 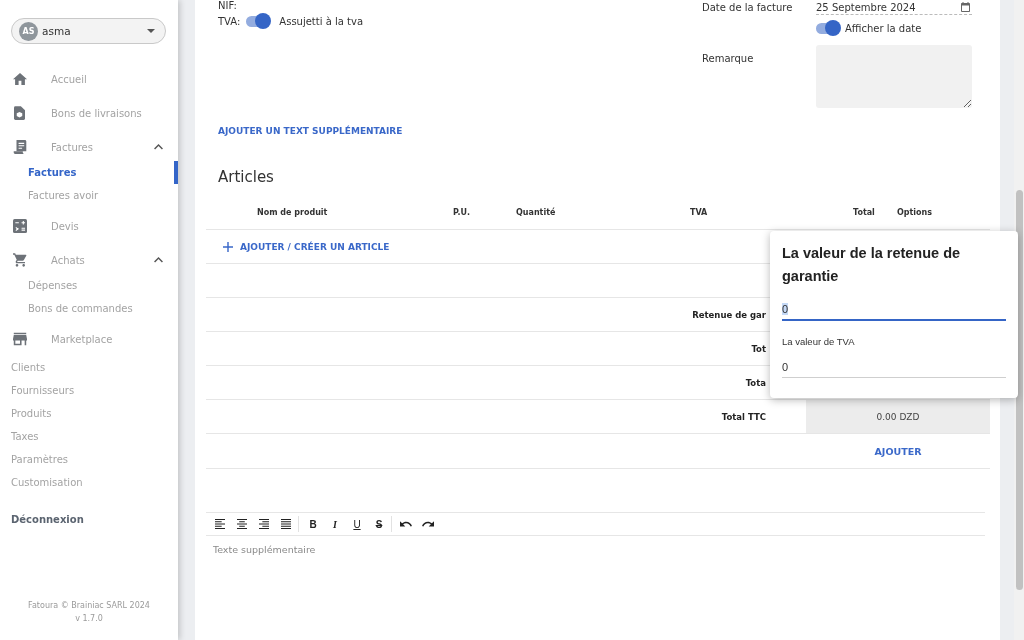 I want to click on summary-label: Retenue de gar, so click(x=729, y=314).